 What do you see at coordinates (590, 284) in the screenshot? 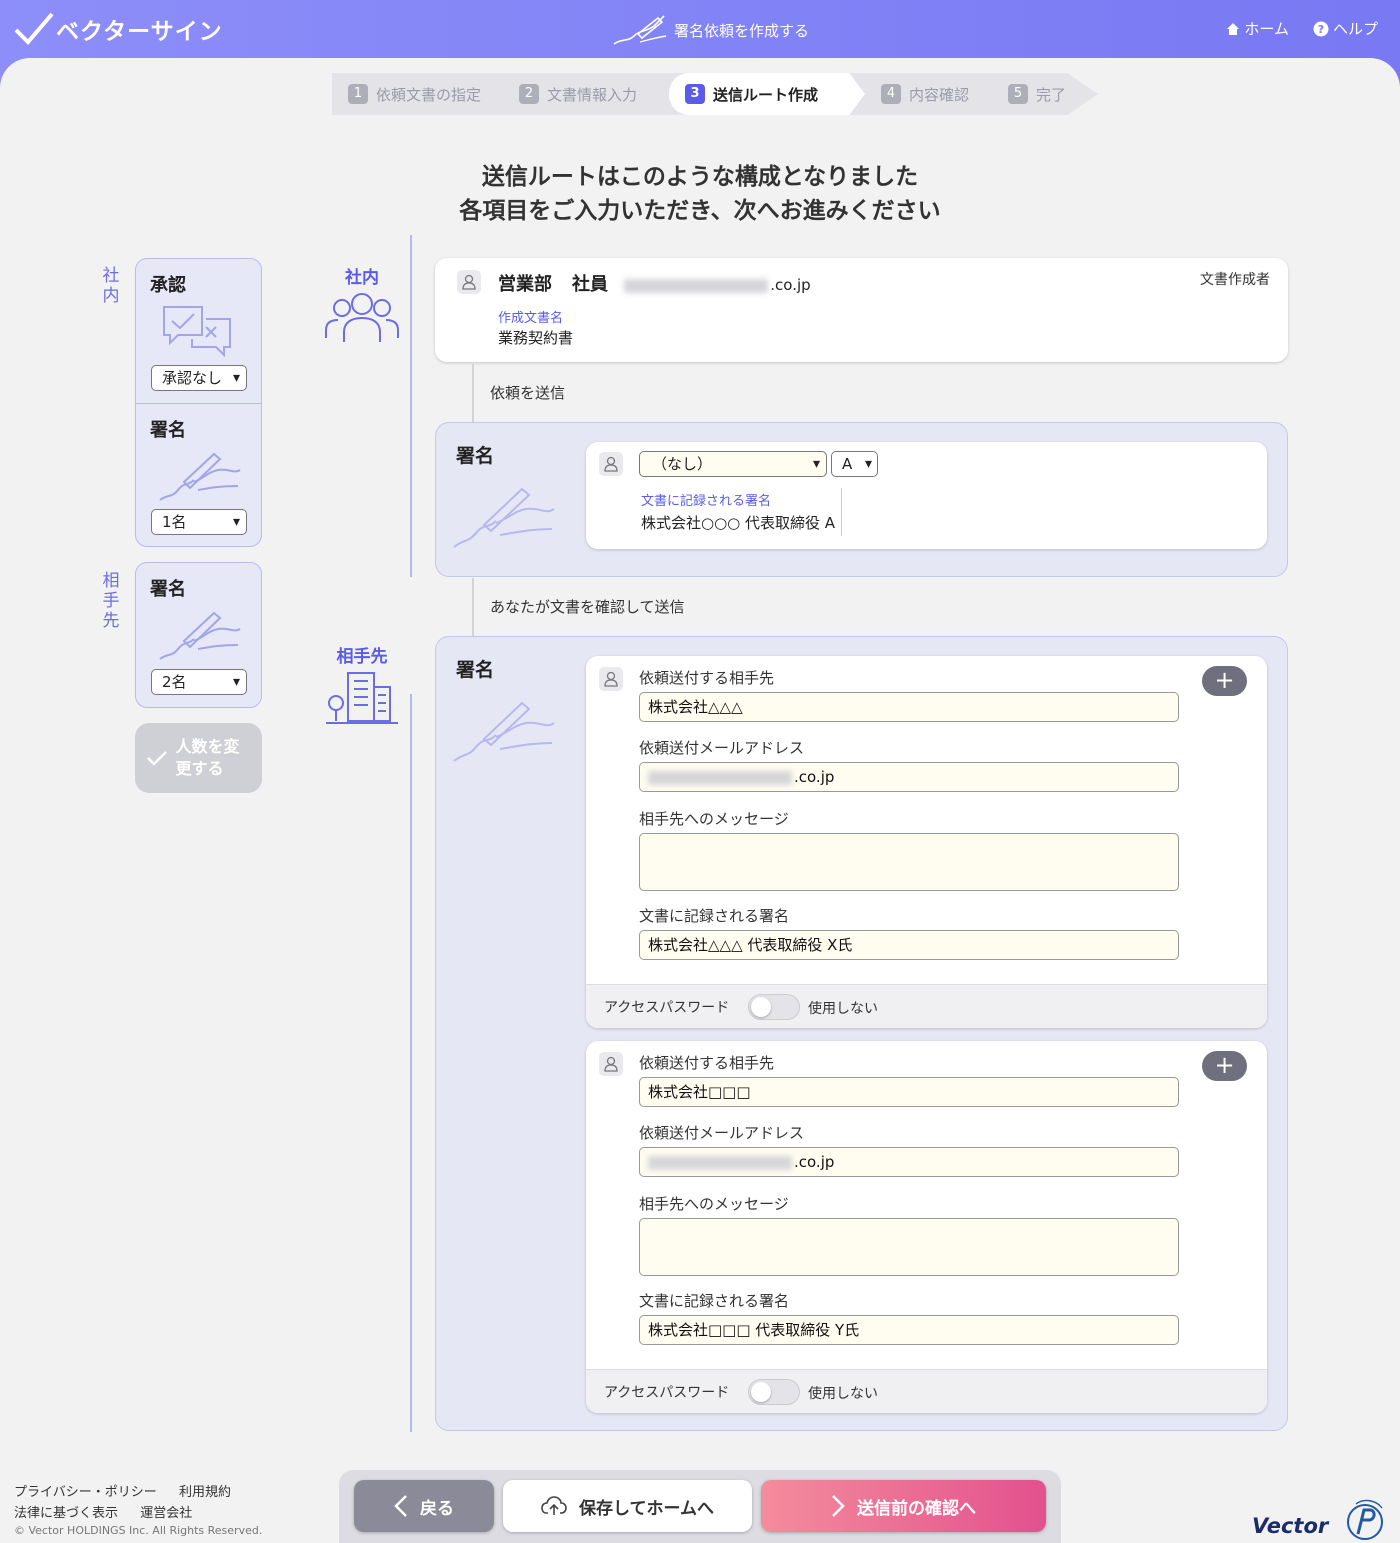
I see `creator-role: 社員` at bounding box center [590, 284].